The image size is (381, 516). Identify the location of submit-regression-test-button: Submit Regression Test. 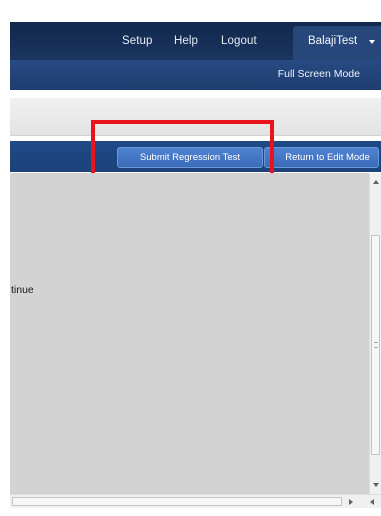
(190, 157).